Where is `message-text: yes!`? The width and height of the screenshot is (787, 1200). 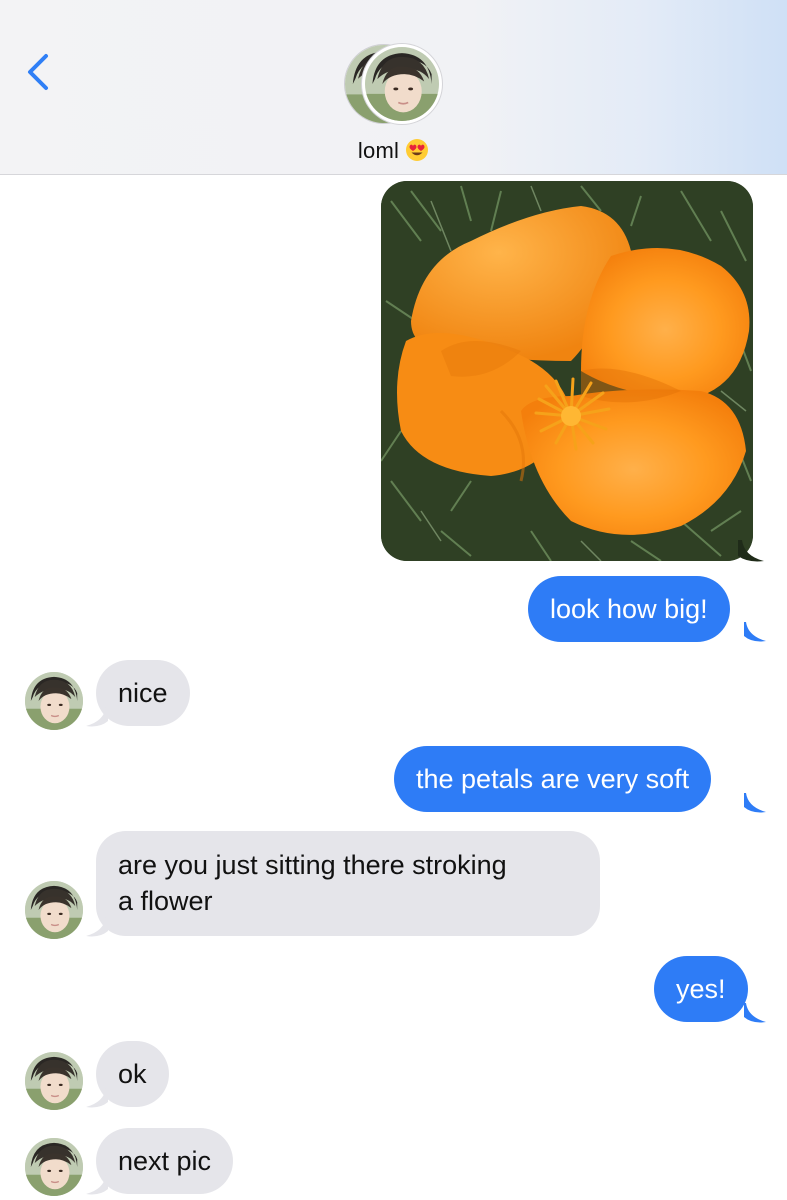
message-text: yes! is located at coordinates (701, 989).